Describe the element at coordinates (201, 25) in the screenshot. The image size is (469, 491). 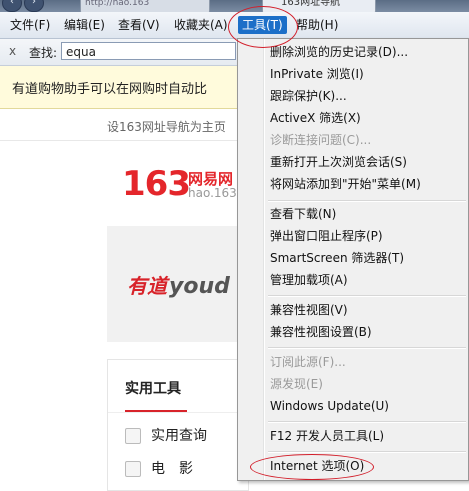
I see `menu-favorites: 收藏夹(A)` at that location.